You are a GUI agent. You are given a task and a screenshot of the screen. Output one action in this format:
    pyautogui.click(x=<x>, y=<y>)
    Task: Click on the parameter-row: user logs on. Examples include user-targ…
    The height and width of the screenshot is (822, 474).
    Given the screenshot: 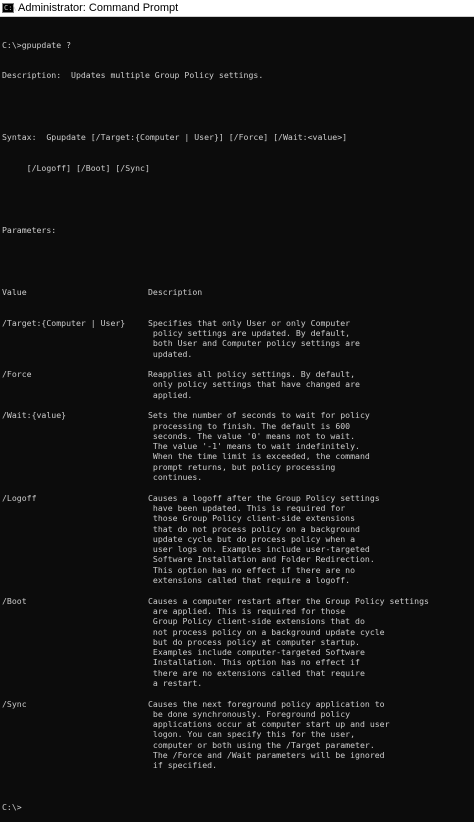 What is the action you would take?
    pyautogui.click(x=238, y=549)
    